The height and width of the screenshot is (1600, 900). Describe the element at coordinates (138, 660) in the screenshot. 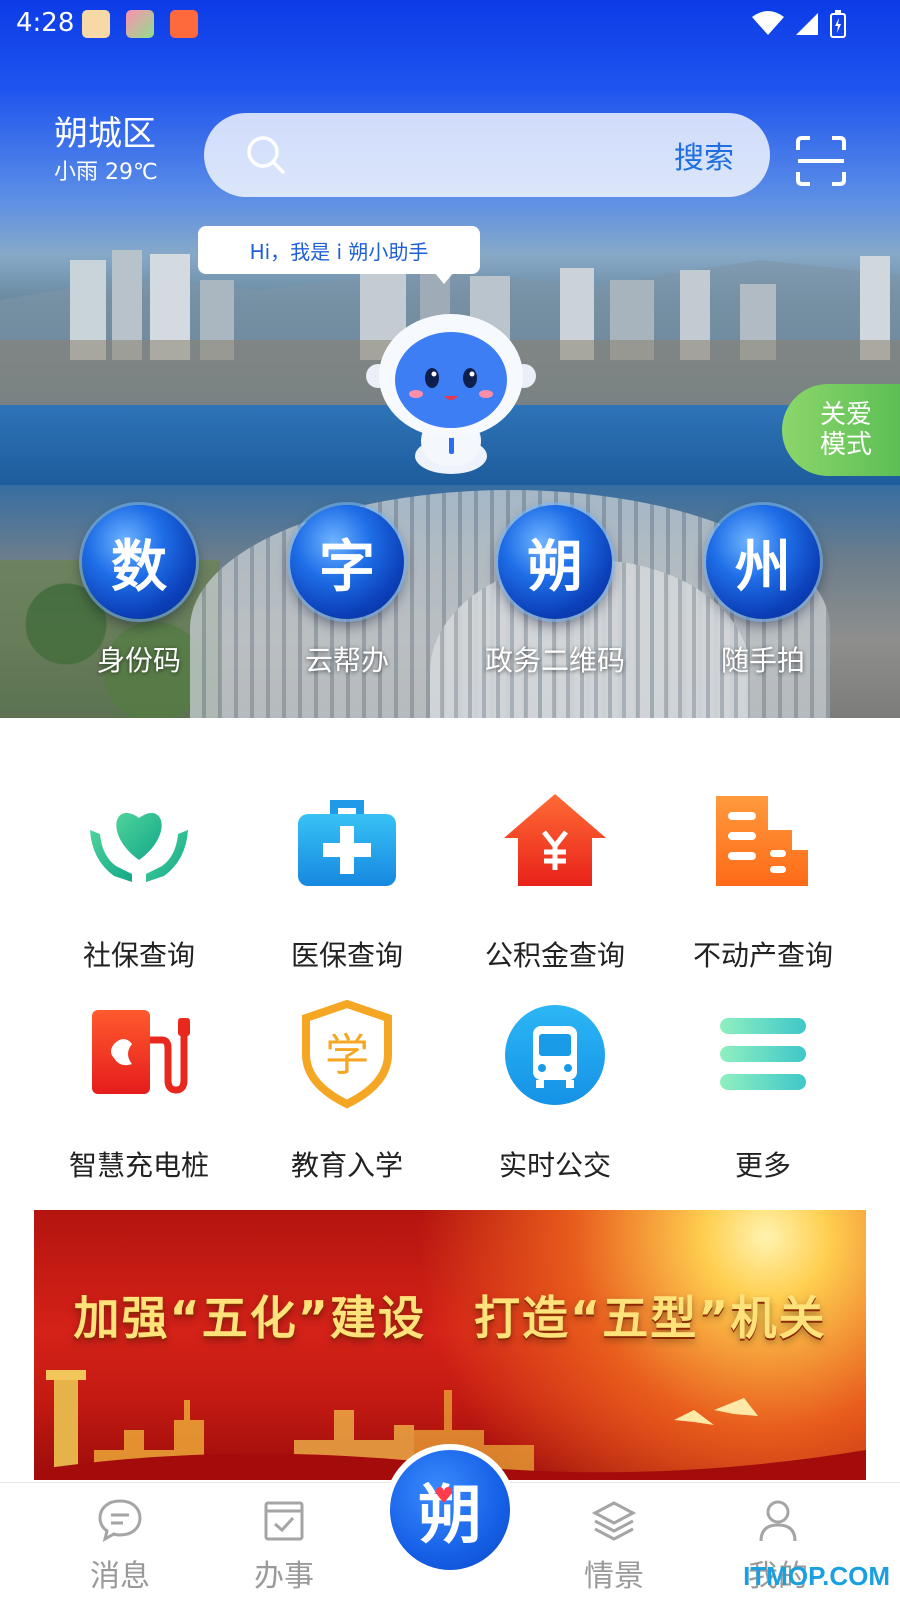

I see `quick-action-label: 身份码` at that location.